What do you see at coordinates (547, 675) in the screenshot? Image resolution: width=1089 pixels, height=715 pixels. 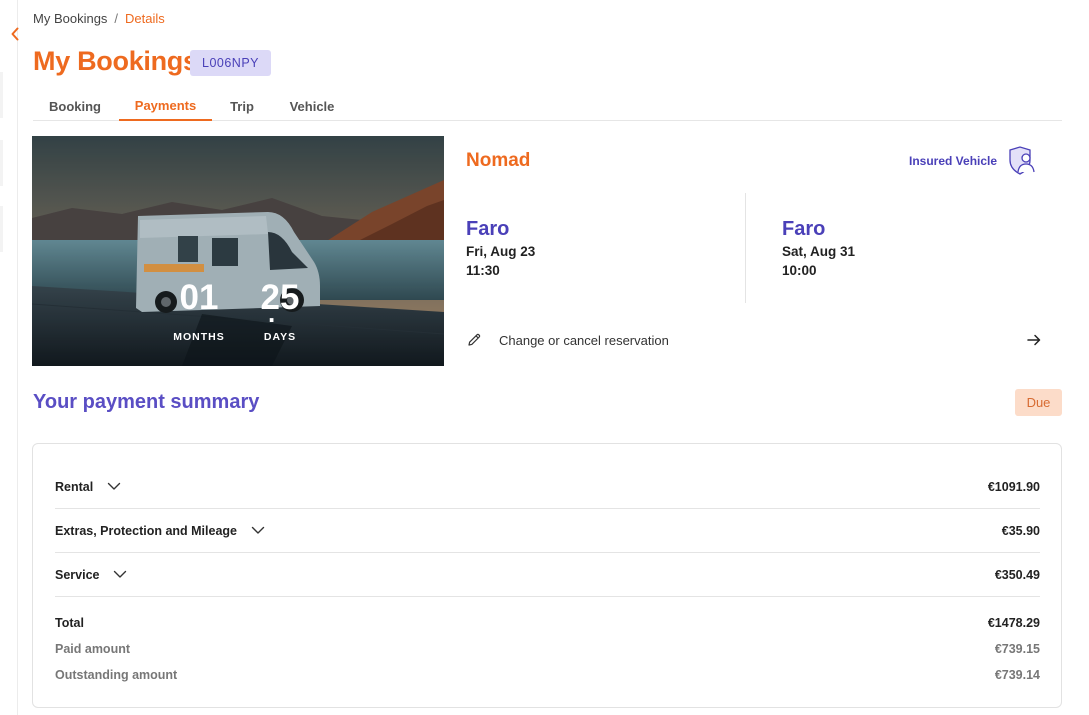 I see `outstanding-amount-row: Outstanding amount €739.14` at bounding box center [547, 675].